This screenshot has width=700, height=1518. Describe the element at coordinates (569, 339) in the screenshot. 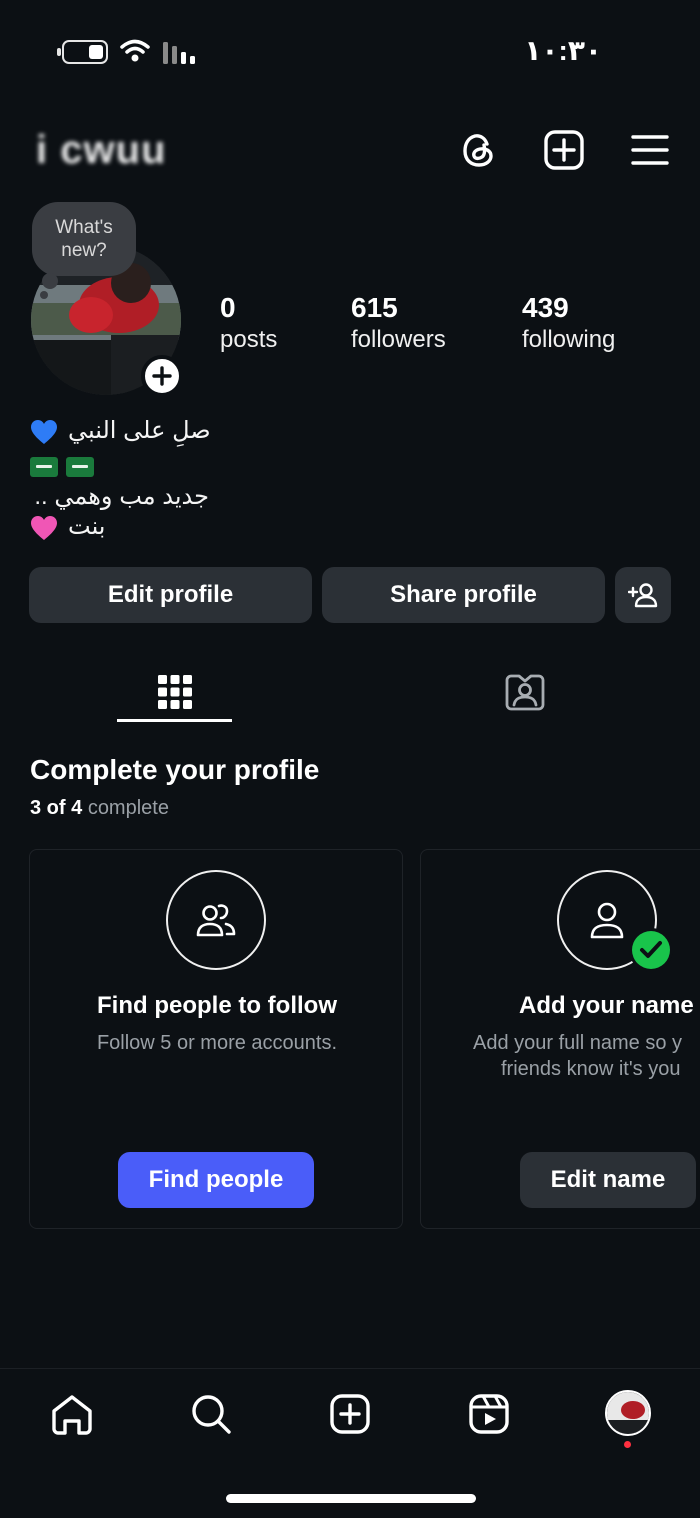

I see `stat-label: following` at that location.